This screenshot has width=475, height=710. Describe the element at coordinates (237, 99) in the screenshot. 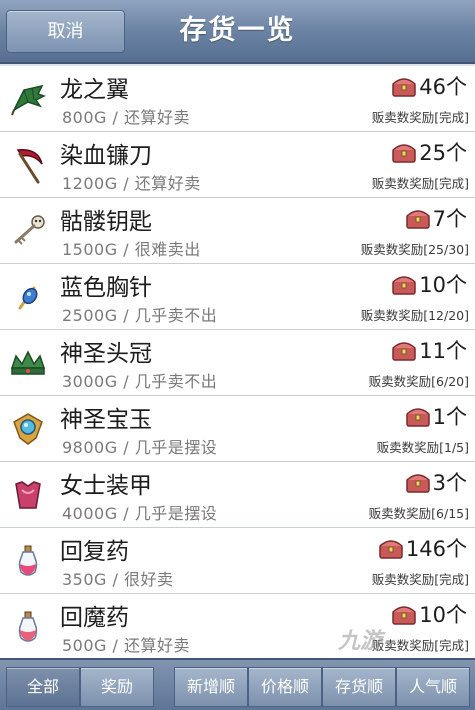

I see `list-item: 龙之翼 800G / 还算好卖 46个 贩卖数奖励[完成]` at that location.